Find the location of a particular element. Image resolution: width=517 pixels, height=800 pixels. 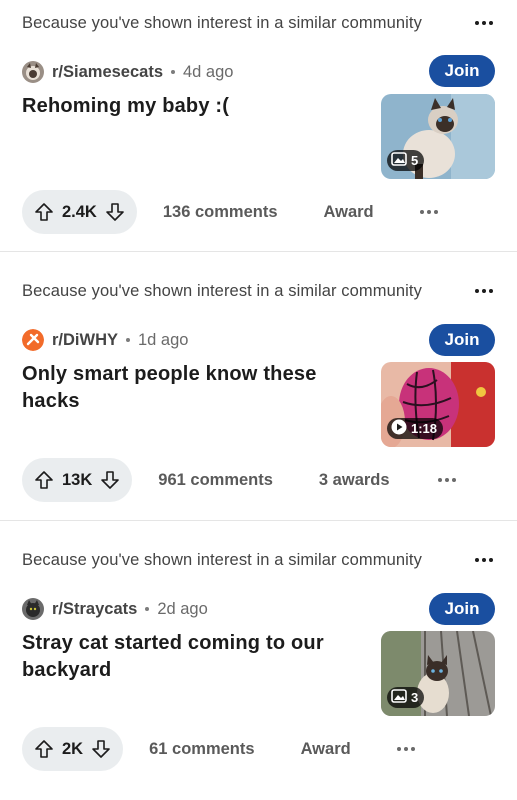

post-age: 2d ago is located at coordinates (182, 608).